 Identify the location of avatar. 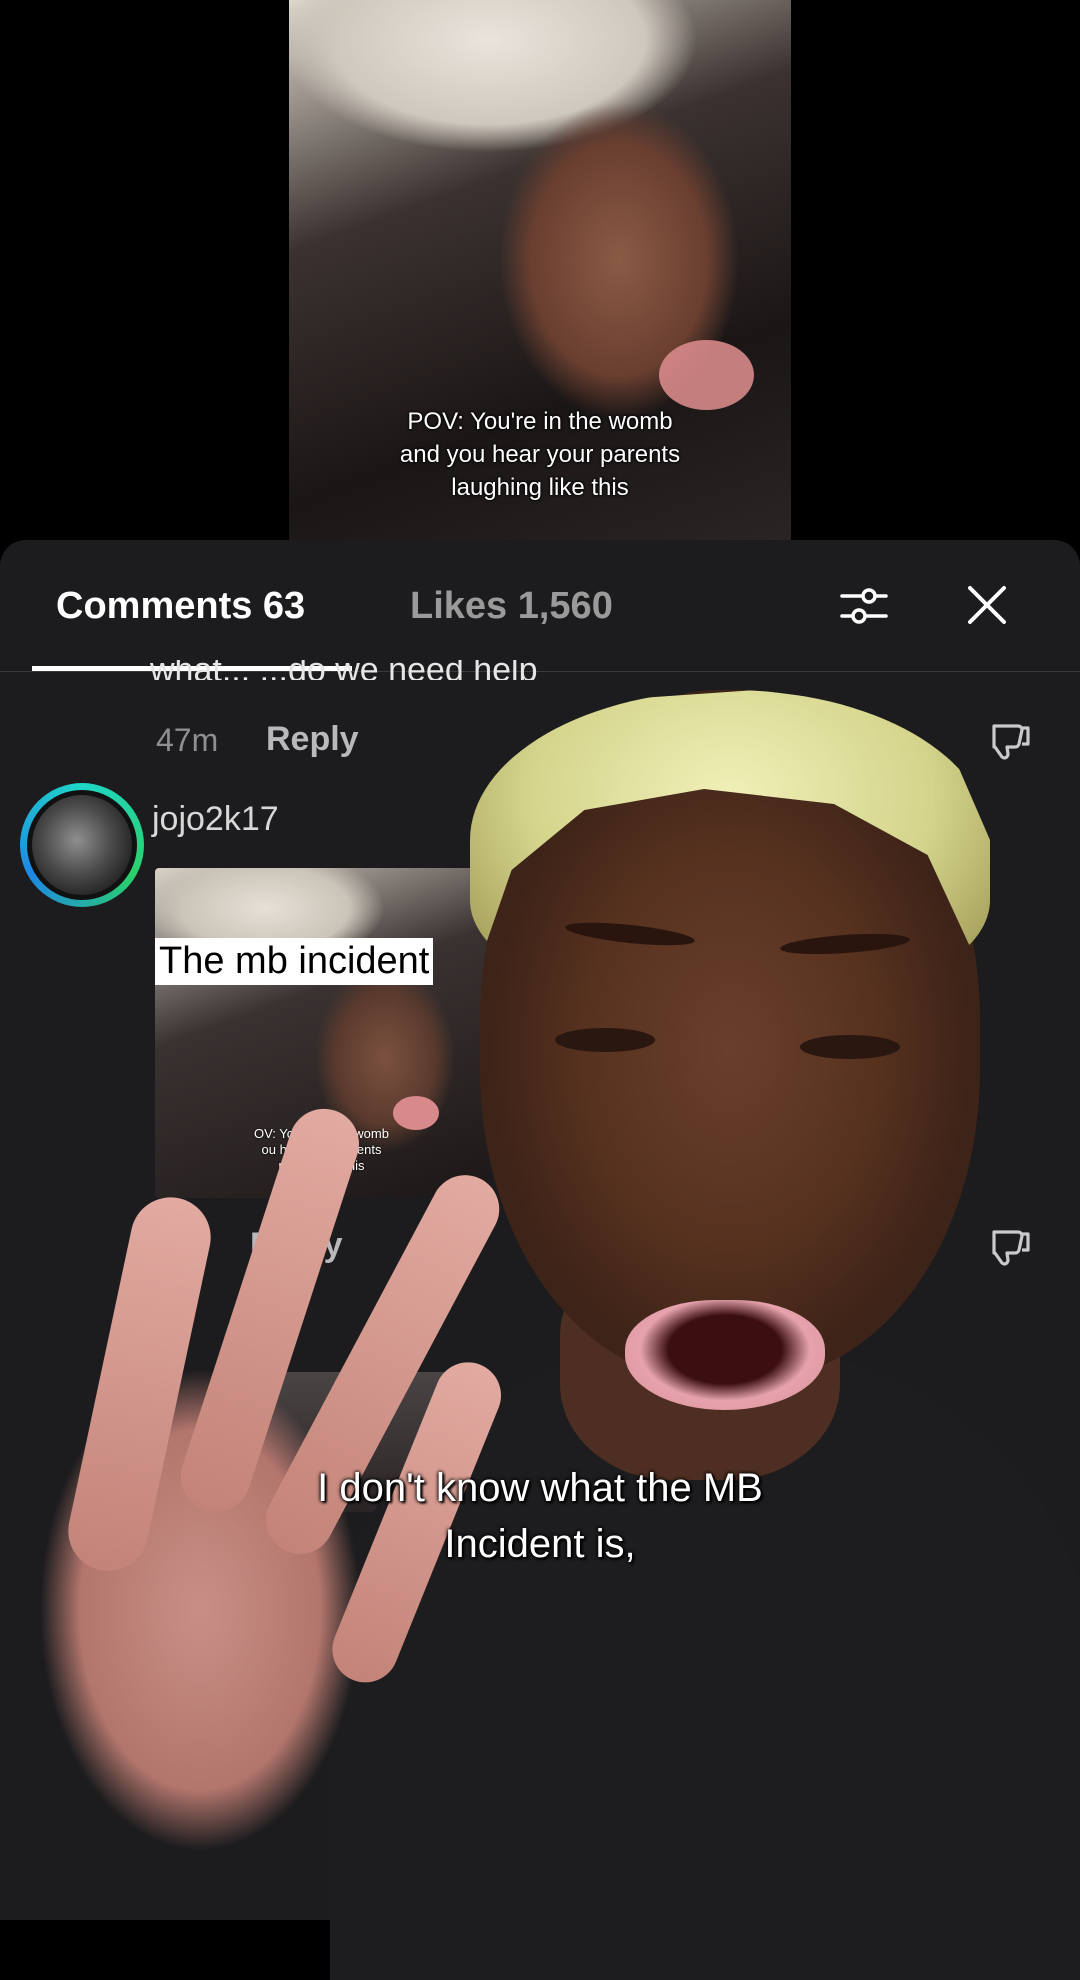
(82, 845).